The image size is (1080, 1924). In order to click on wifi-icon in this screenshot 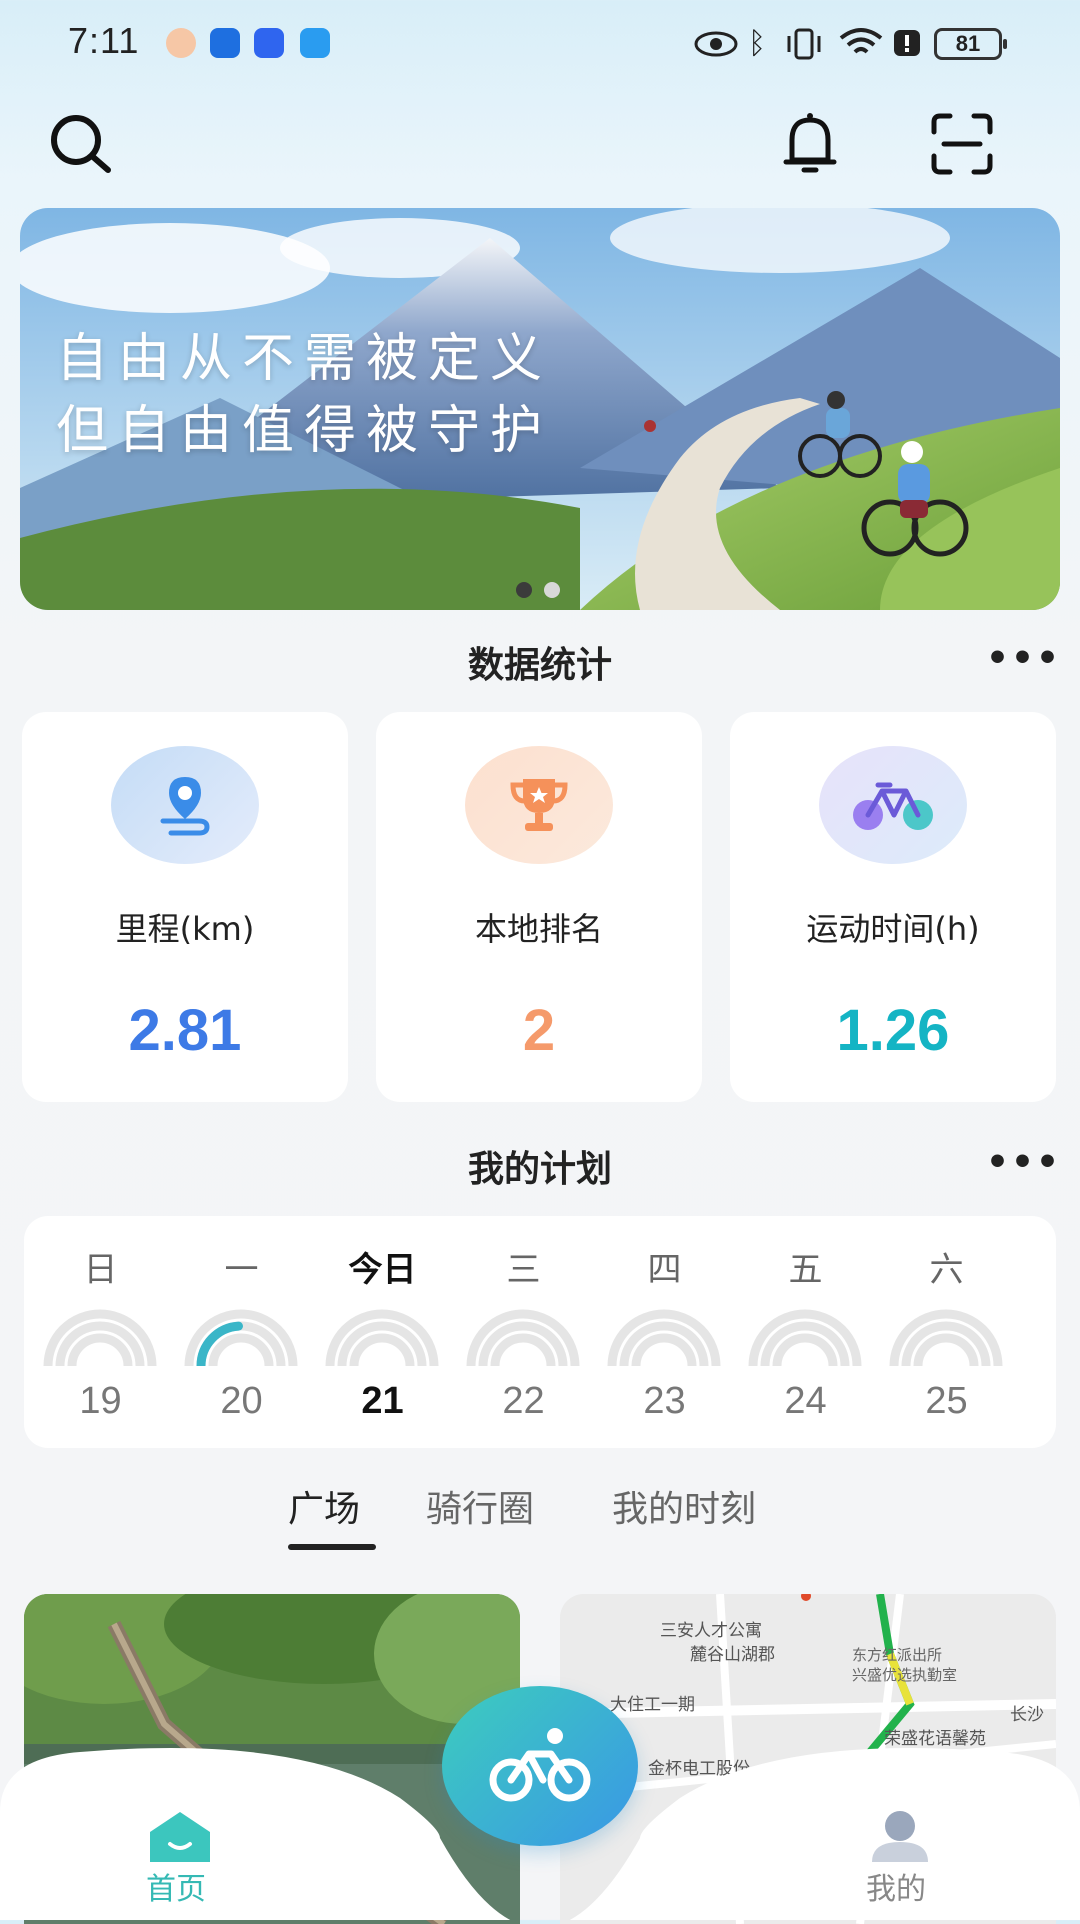, I will do `click(861, 41)`.